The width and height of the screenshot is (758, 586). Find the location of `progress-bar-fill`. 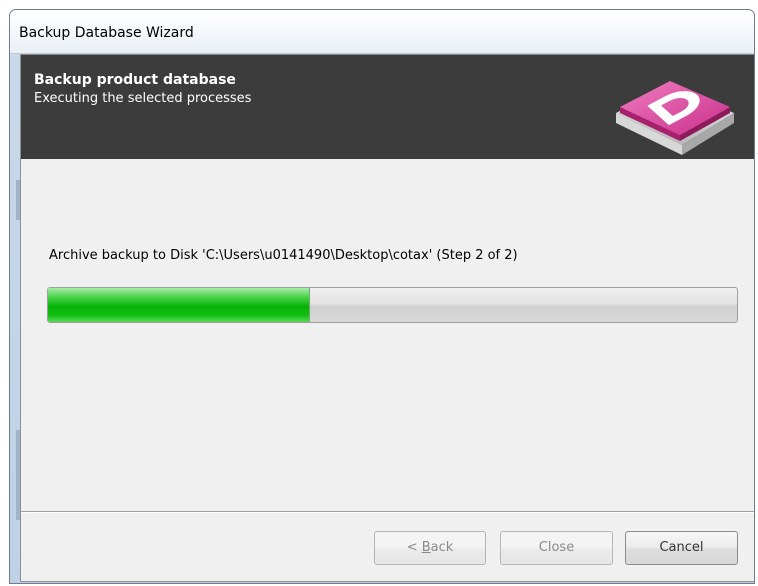

progress-bar-fill is located at coordinates (179, 305).